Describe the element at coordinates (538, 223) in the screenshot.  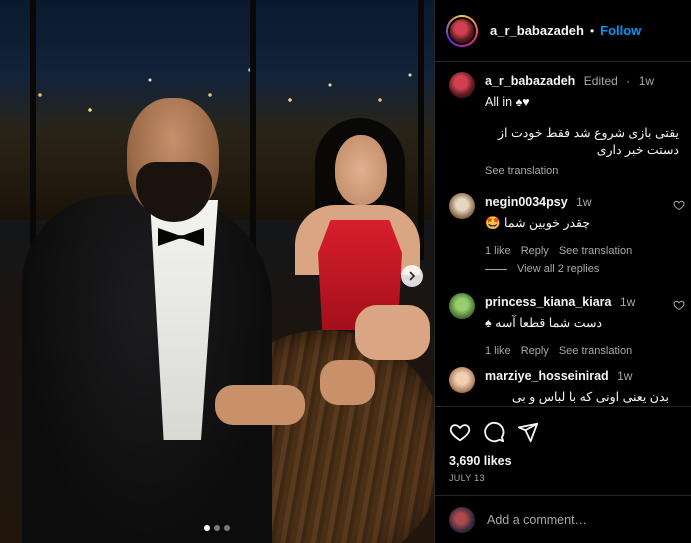
I see `comment-text: چقدر خوبین شما 🤩` at that location.